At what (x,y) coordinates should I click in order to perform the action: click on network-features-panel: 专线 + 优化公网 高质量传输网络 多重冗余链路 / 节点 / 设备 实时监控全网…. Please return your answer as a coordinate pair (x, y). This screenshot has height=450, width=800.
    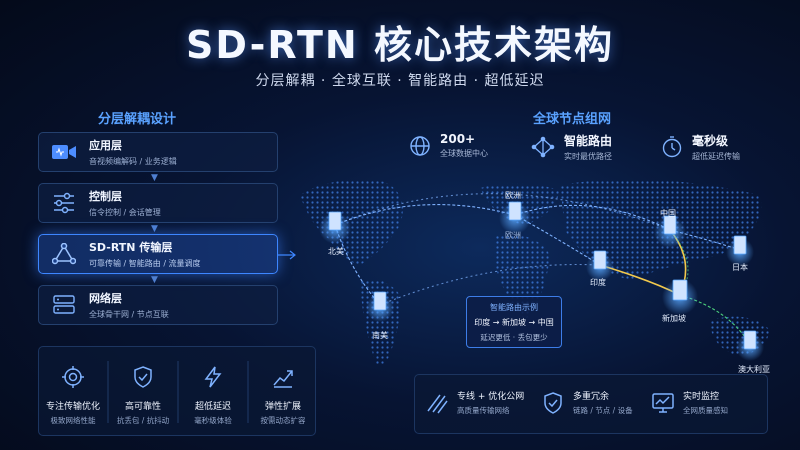
    Looking at the image, I should click on (591, 404).